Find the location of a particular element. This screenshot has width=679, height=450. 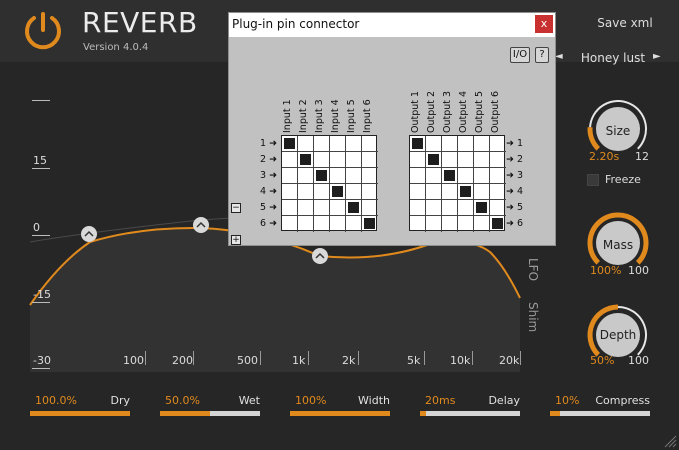

width-track is located at coordinates (340, 413).